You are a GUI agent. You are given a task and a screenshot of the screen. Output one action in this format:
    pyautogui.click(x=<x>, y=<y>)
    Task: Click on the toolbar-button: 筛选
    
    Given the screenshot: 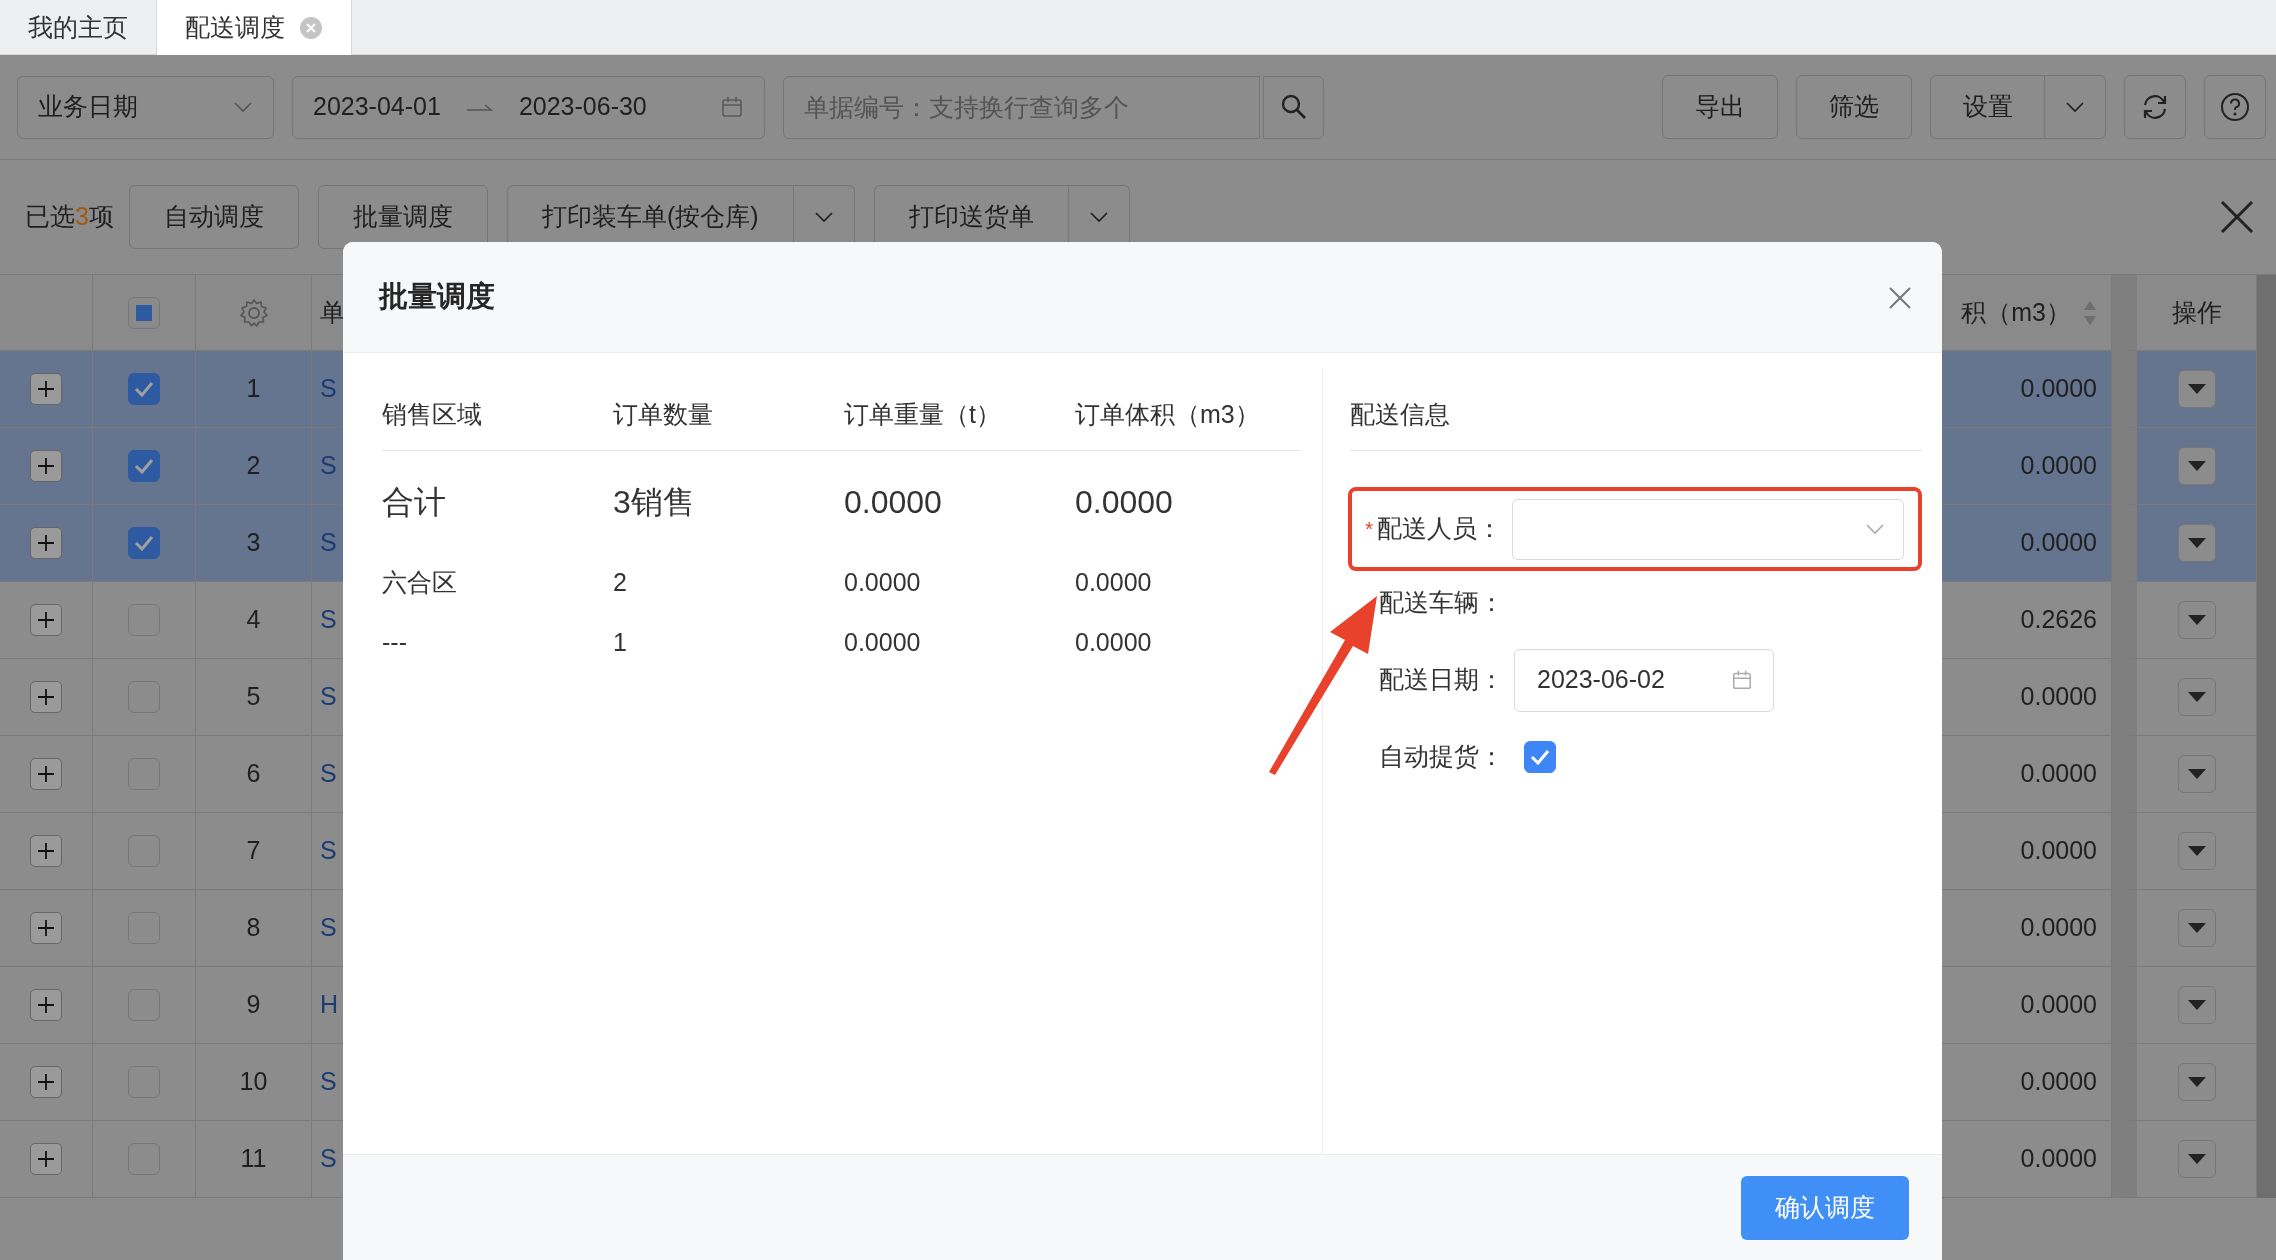 What is the action you would take?
    pyautogui.click(x=1854, y=107)
    